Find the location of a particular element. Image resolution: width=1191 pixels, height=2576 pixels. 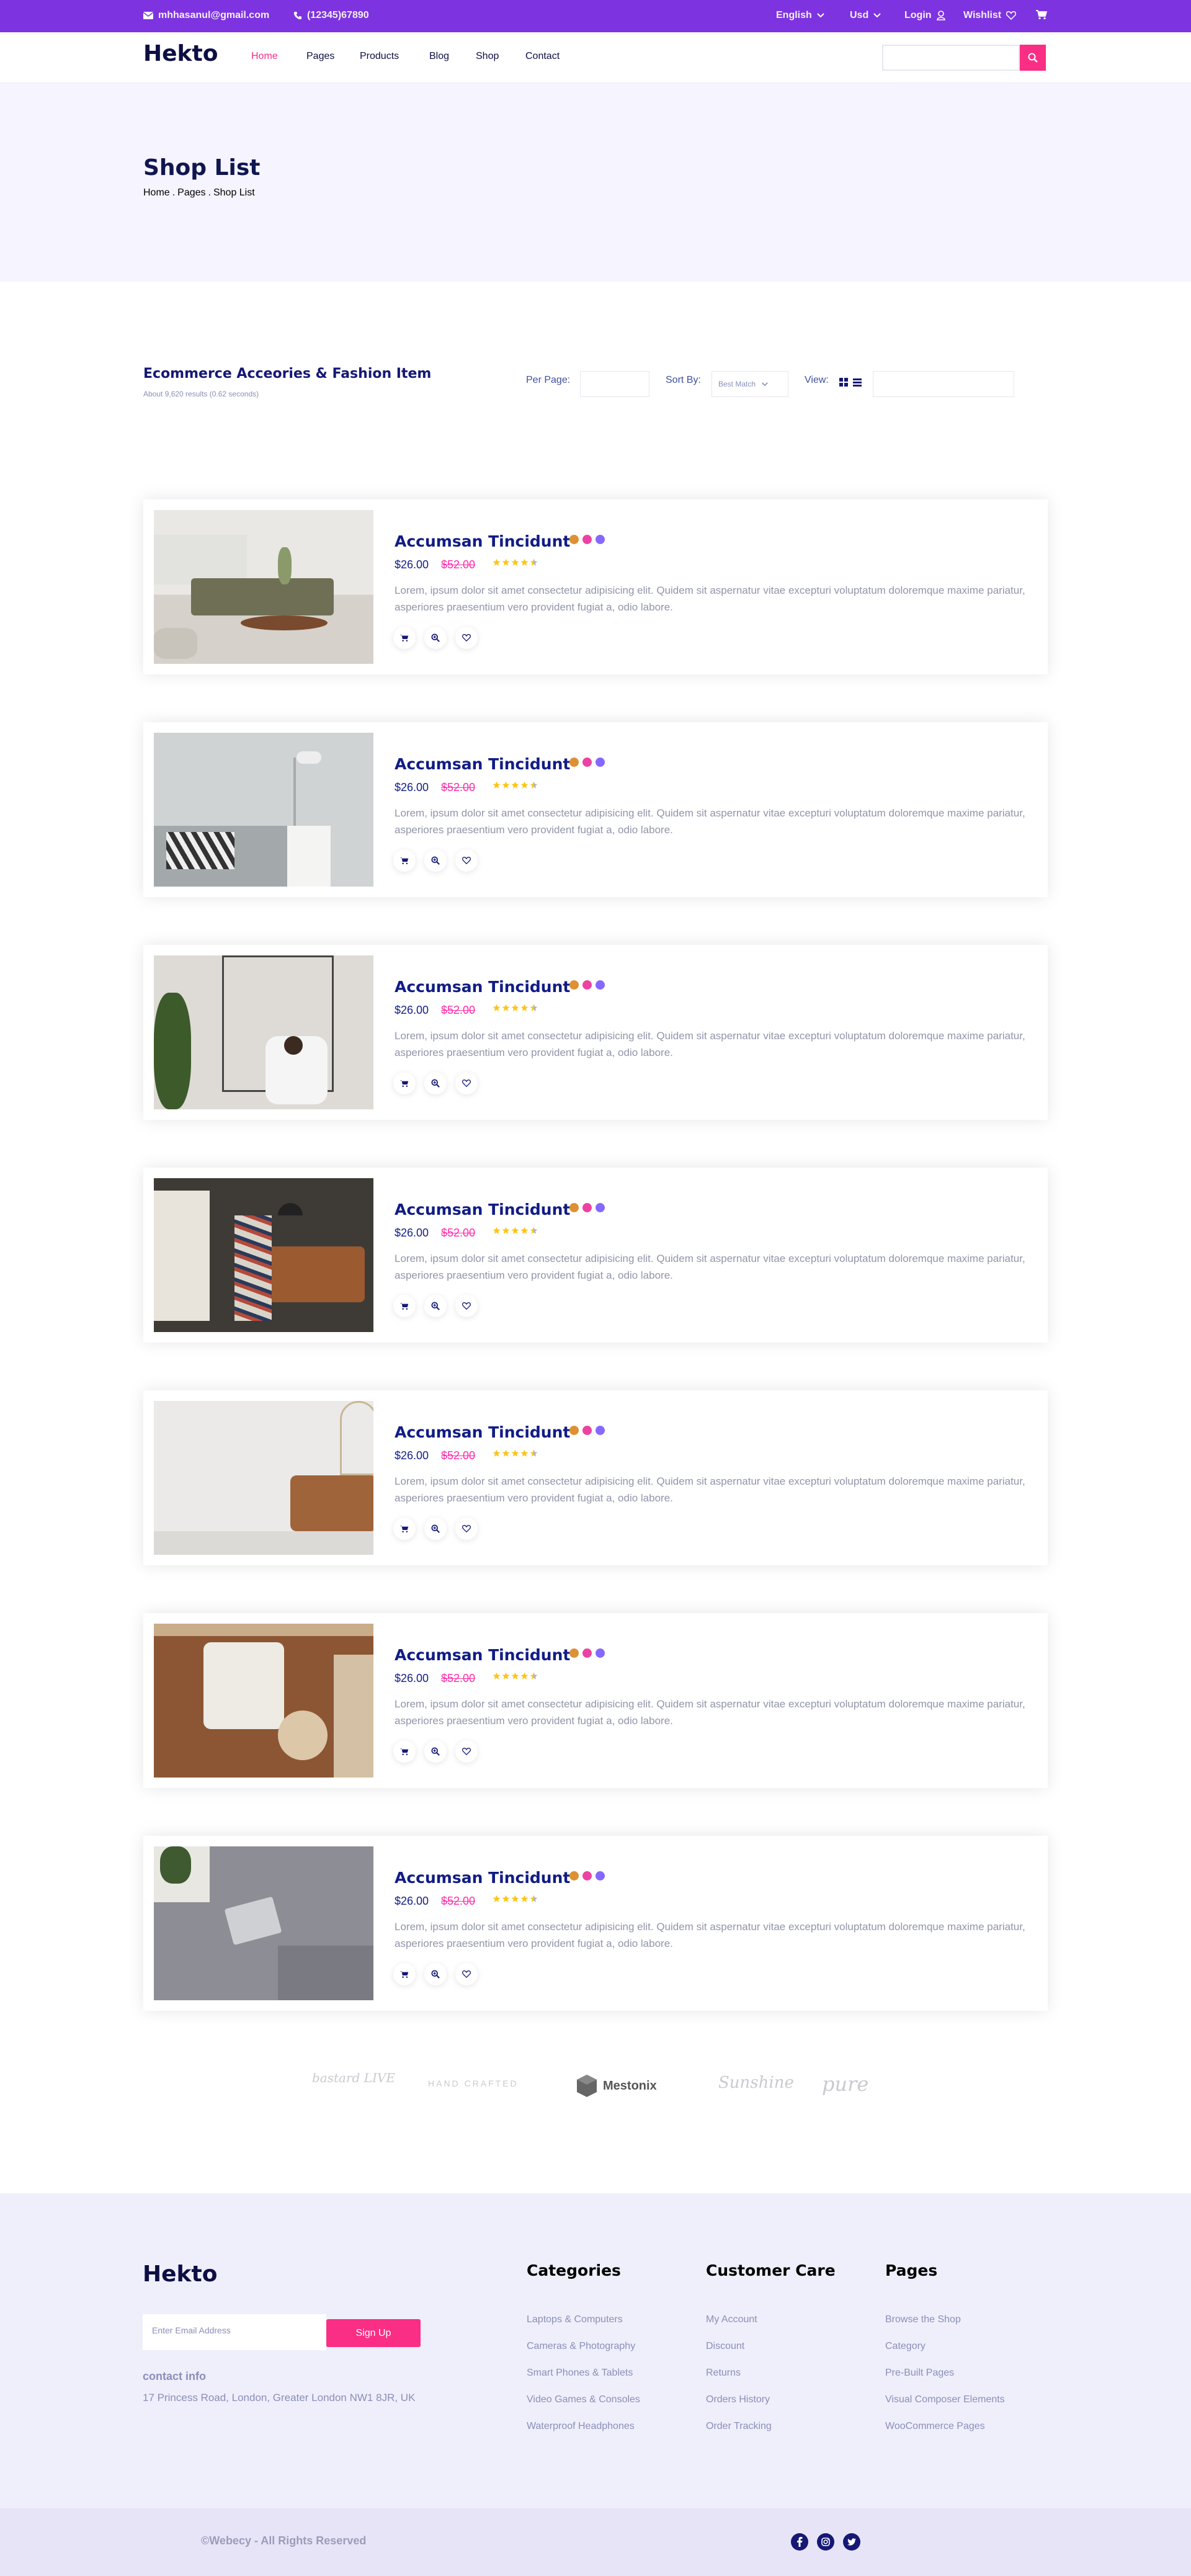

footer-link: Browse the Shop is located at coordinates (923, 2319).